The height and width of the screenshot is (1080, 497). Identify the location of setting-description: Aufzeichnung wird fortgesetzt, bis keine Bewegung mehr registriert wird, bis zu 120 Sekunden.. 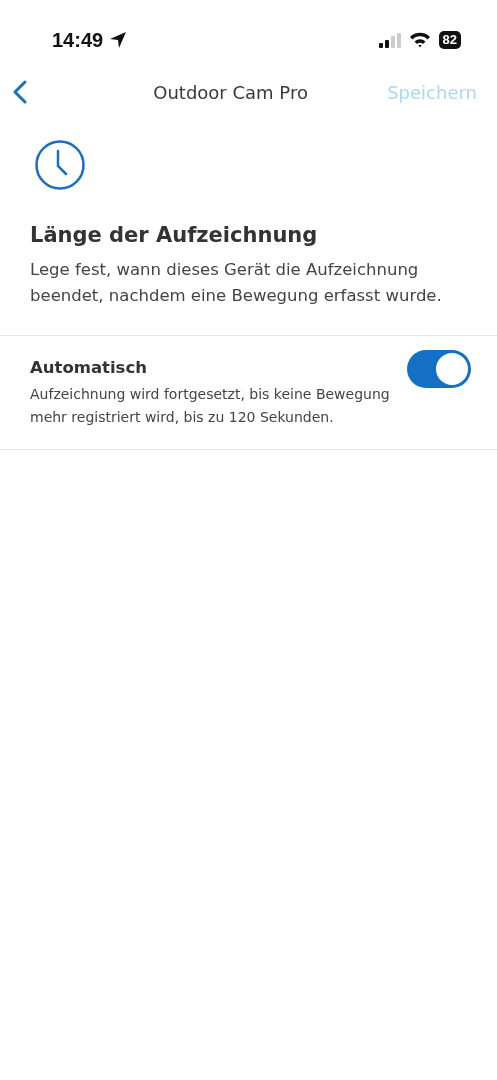
(210, 406).